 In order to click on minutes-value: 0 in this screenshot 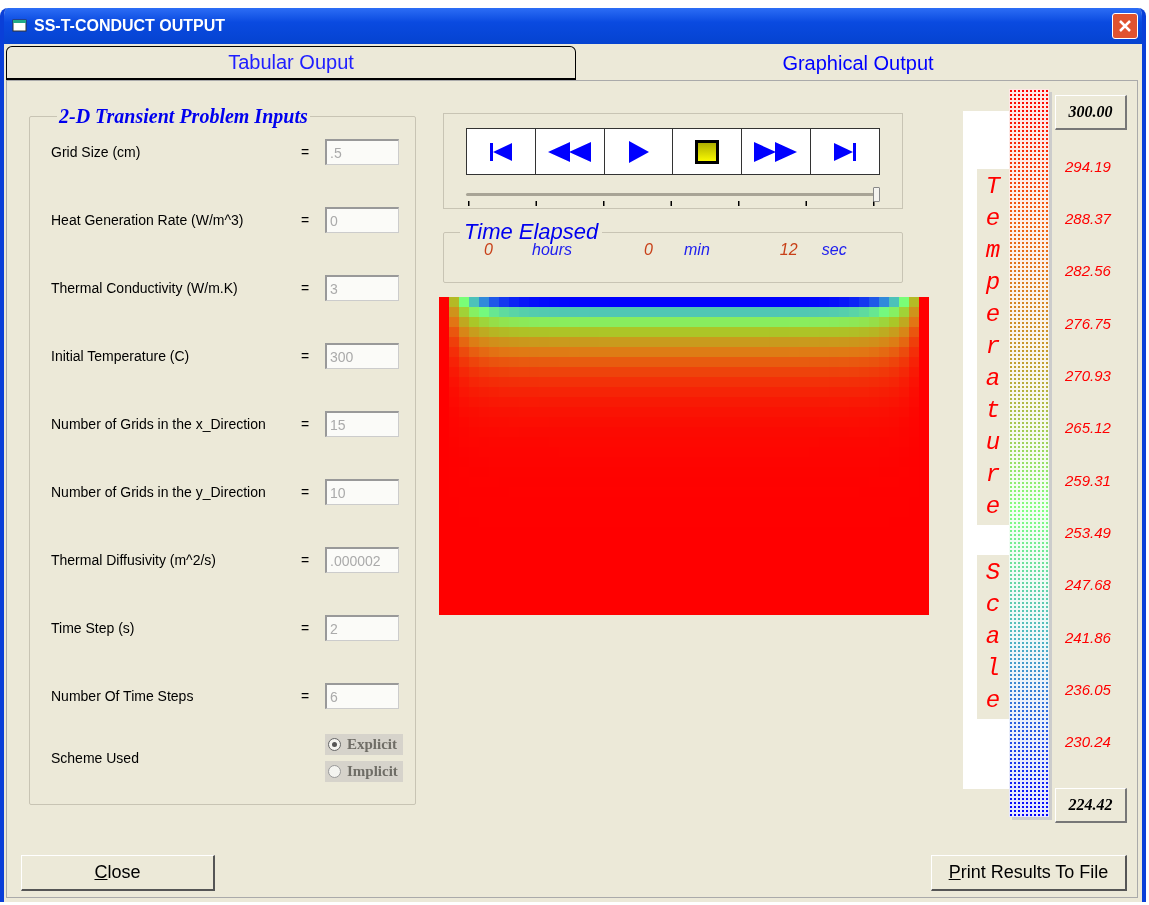, I will do `click(649, 250)`.